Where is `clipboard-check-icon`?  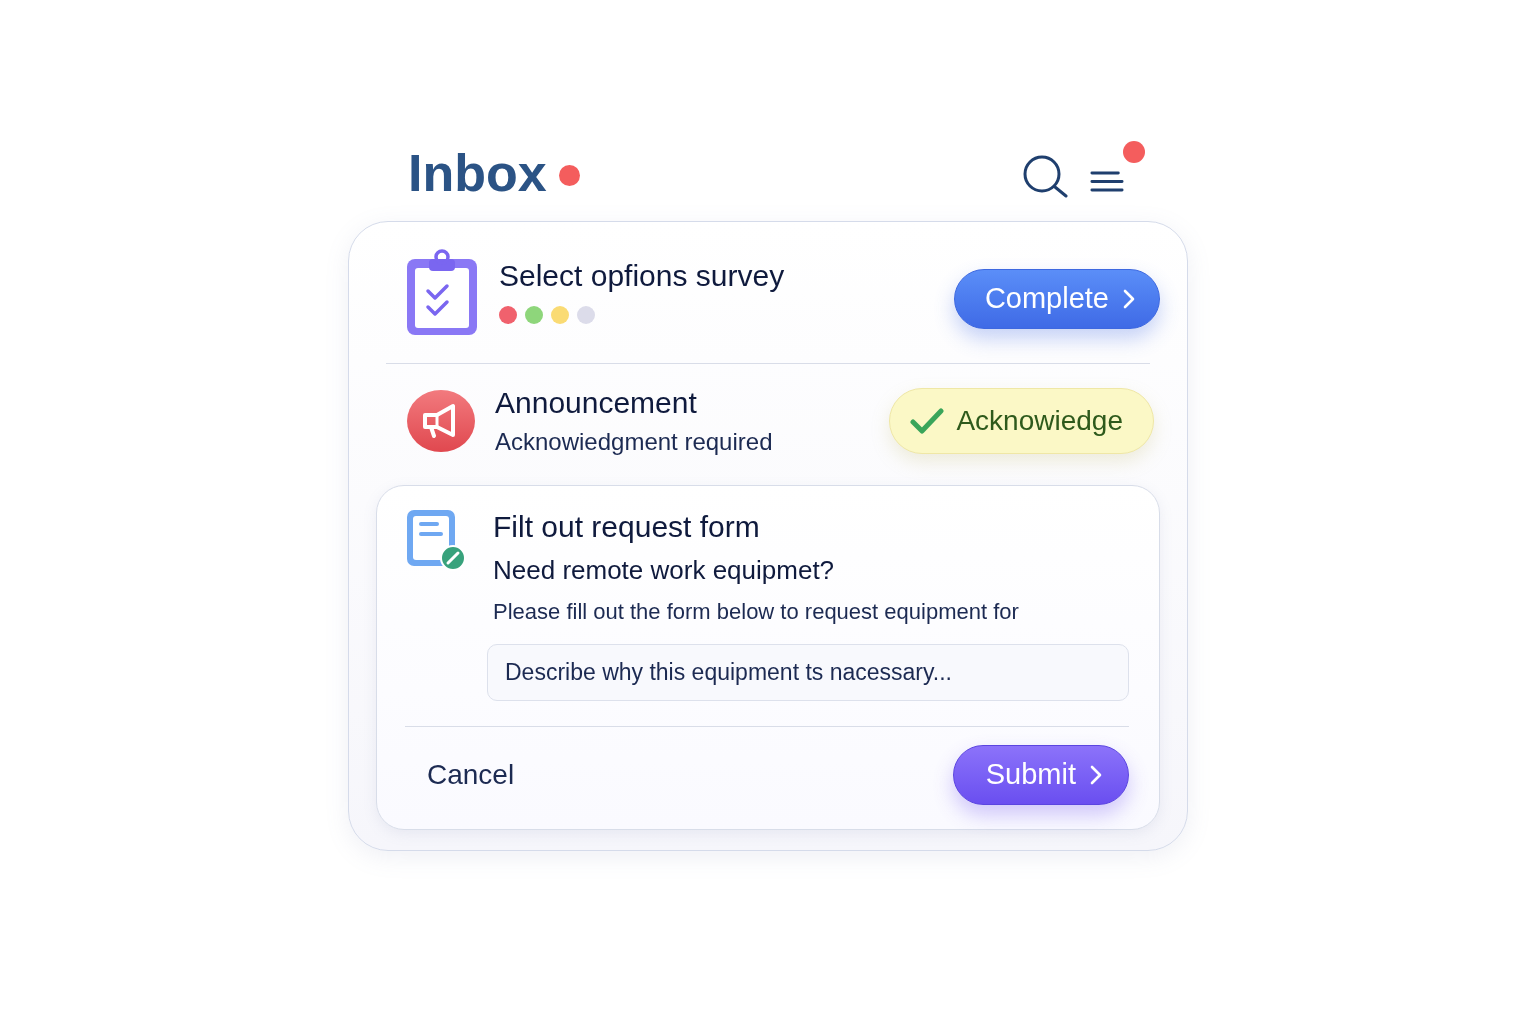 clipboard-check-icon is located at coordinates (442, 293).